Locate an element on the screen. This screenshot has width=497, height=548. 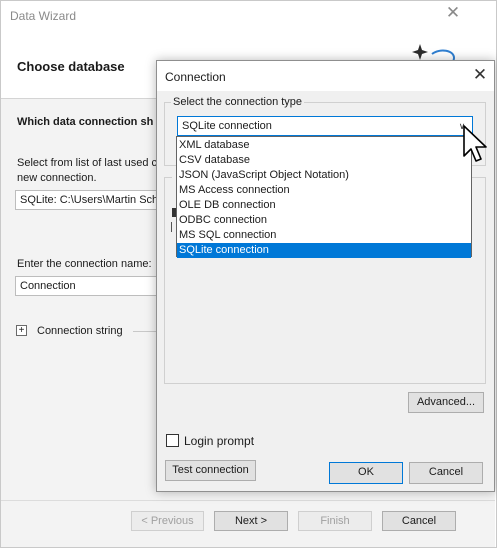
dropdown-option-odbc: ODBC connection is located at coordinates (324, 220).